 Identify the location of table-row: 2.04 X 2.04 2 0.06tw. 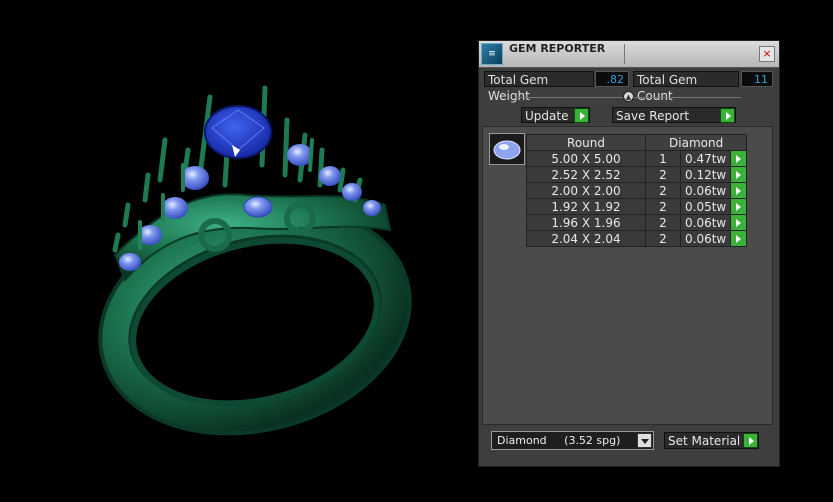
(637, 238).